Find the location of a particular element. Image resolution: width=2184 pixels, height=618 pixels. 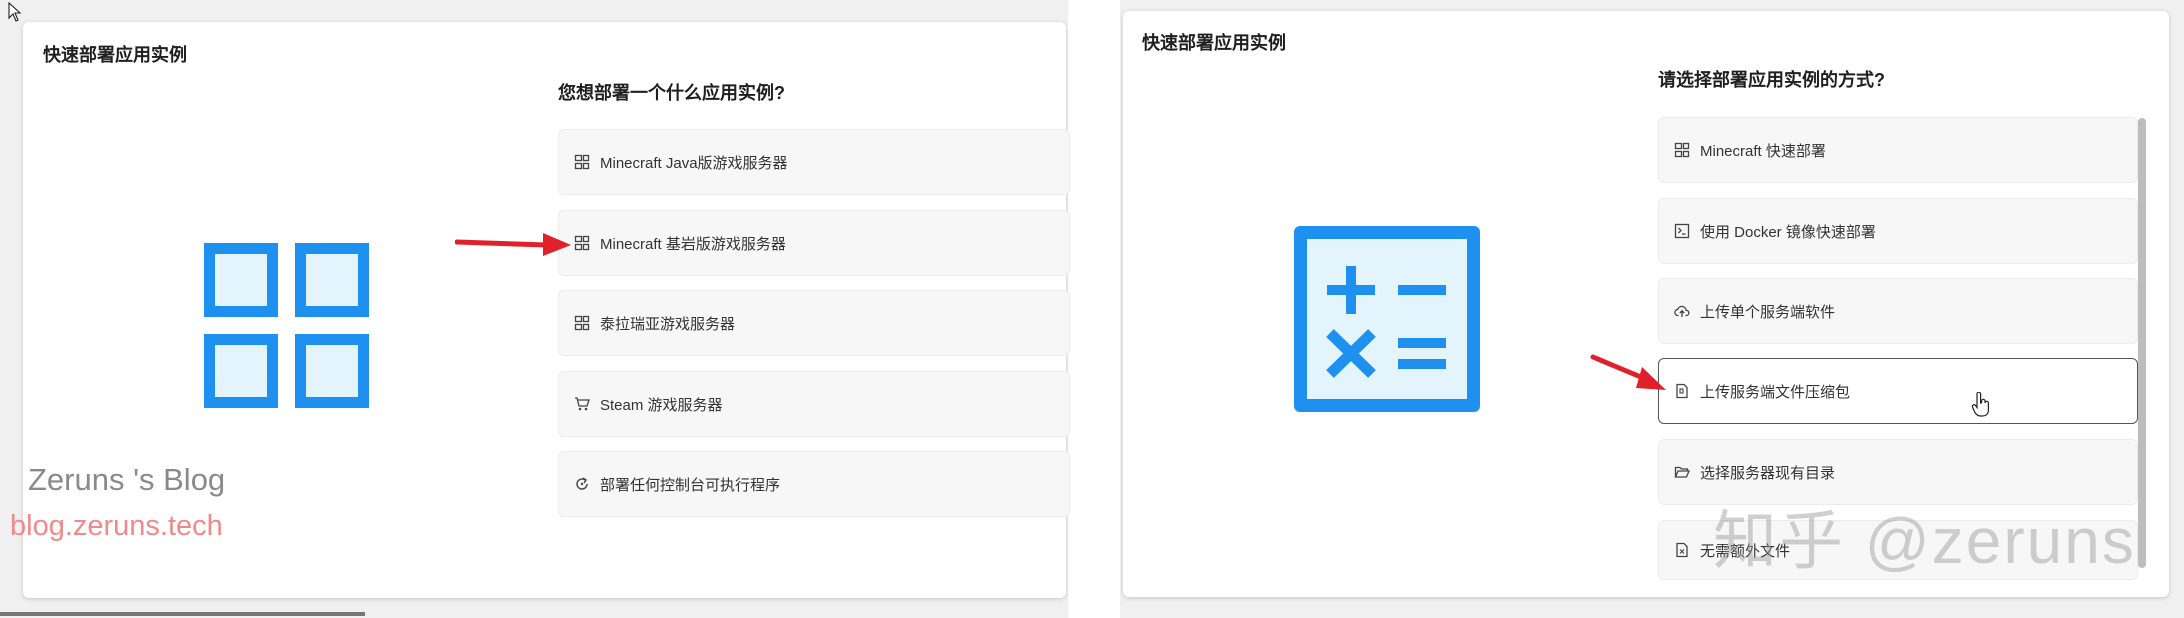

option-label: 选择服务器现有目录 is located at coordinates (1768, 473).